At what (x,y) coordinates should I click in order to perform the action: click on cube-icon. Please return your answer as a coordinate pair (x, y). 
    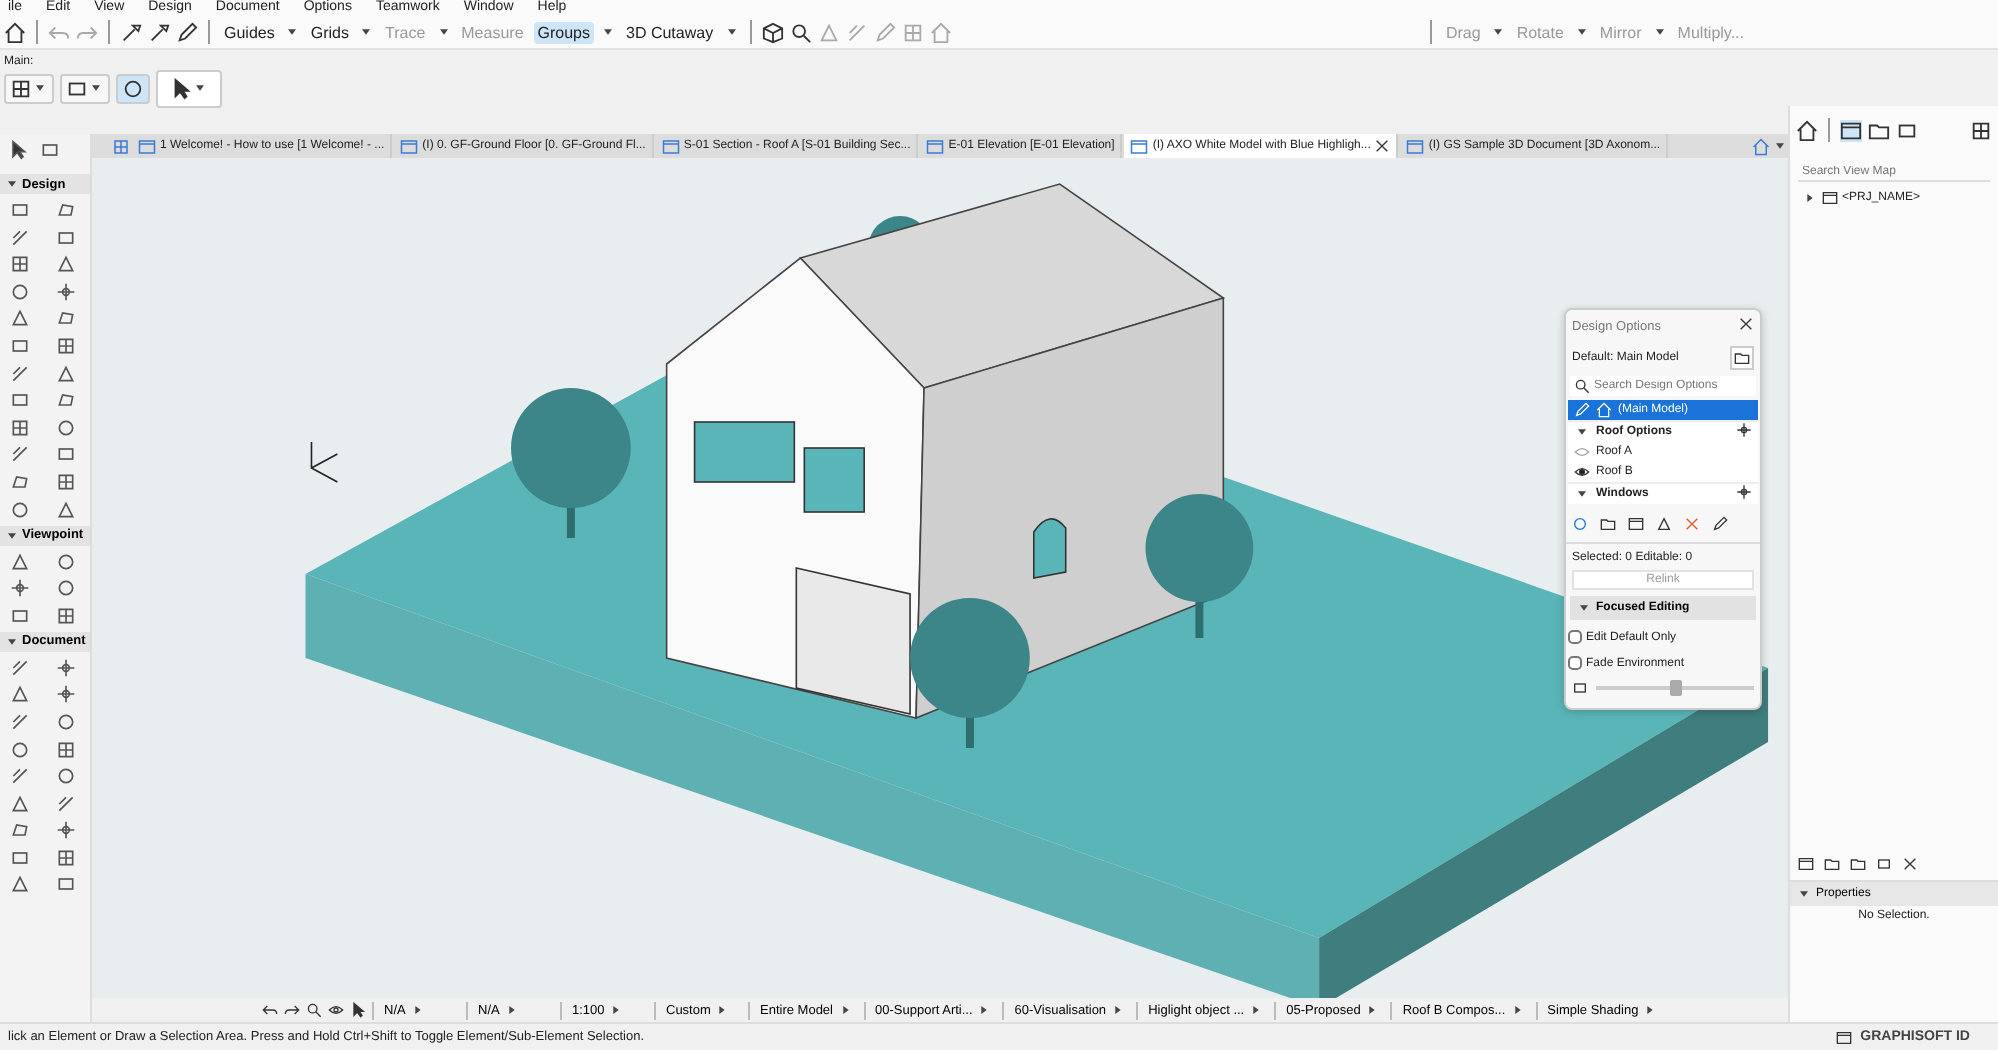
    Looking at the image, I should click on (772, 32).